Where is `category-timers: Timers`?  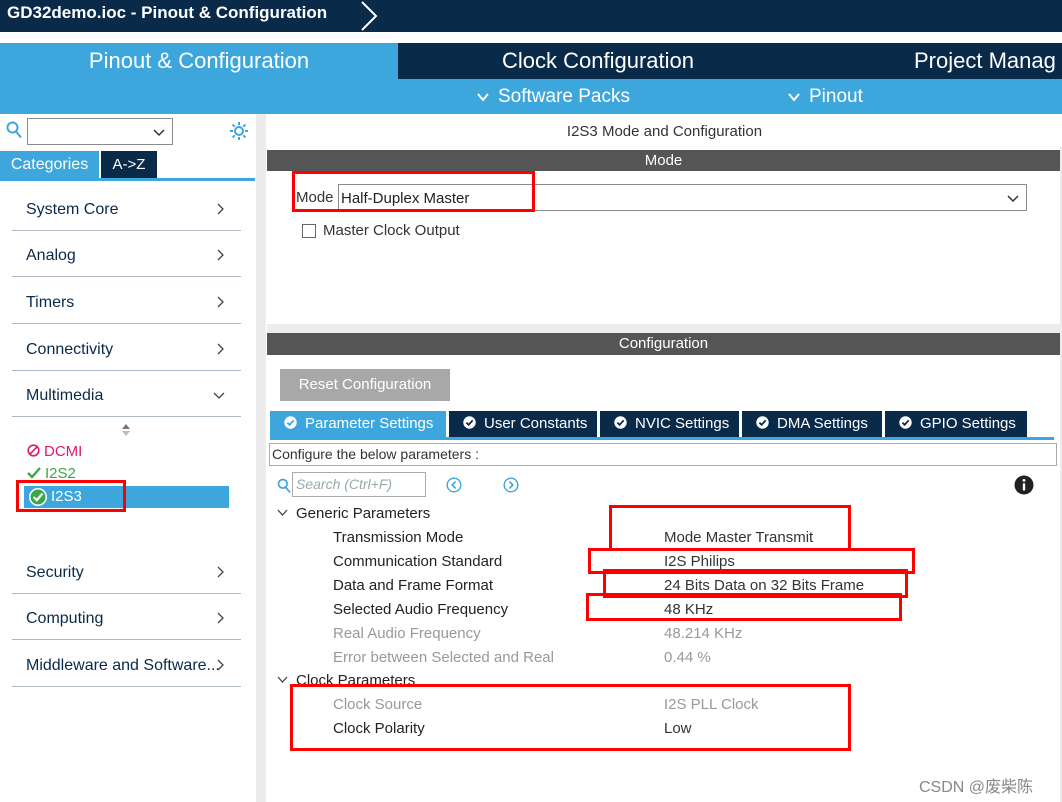 category-timers: Timers is located at coordinates (126, 301).